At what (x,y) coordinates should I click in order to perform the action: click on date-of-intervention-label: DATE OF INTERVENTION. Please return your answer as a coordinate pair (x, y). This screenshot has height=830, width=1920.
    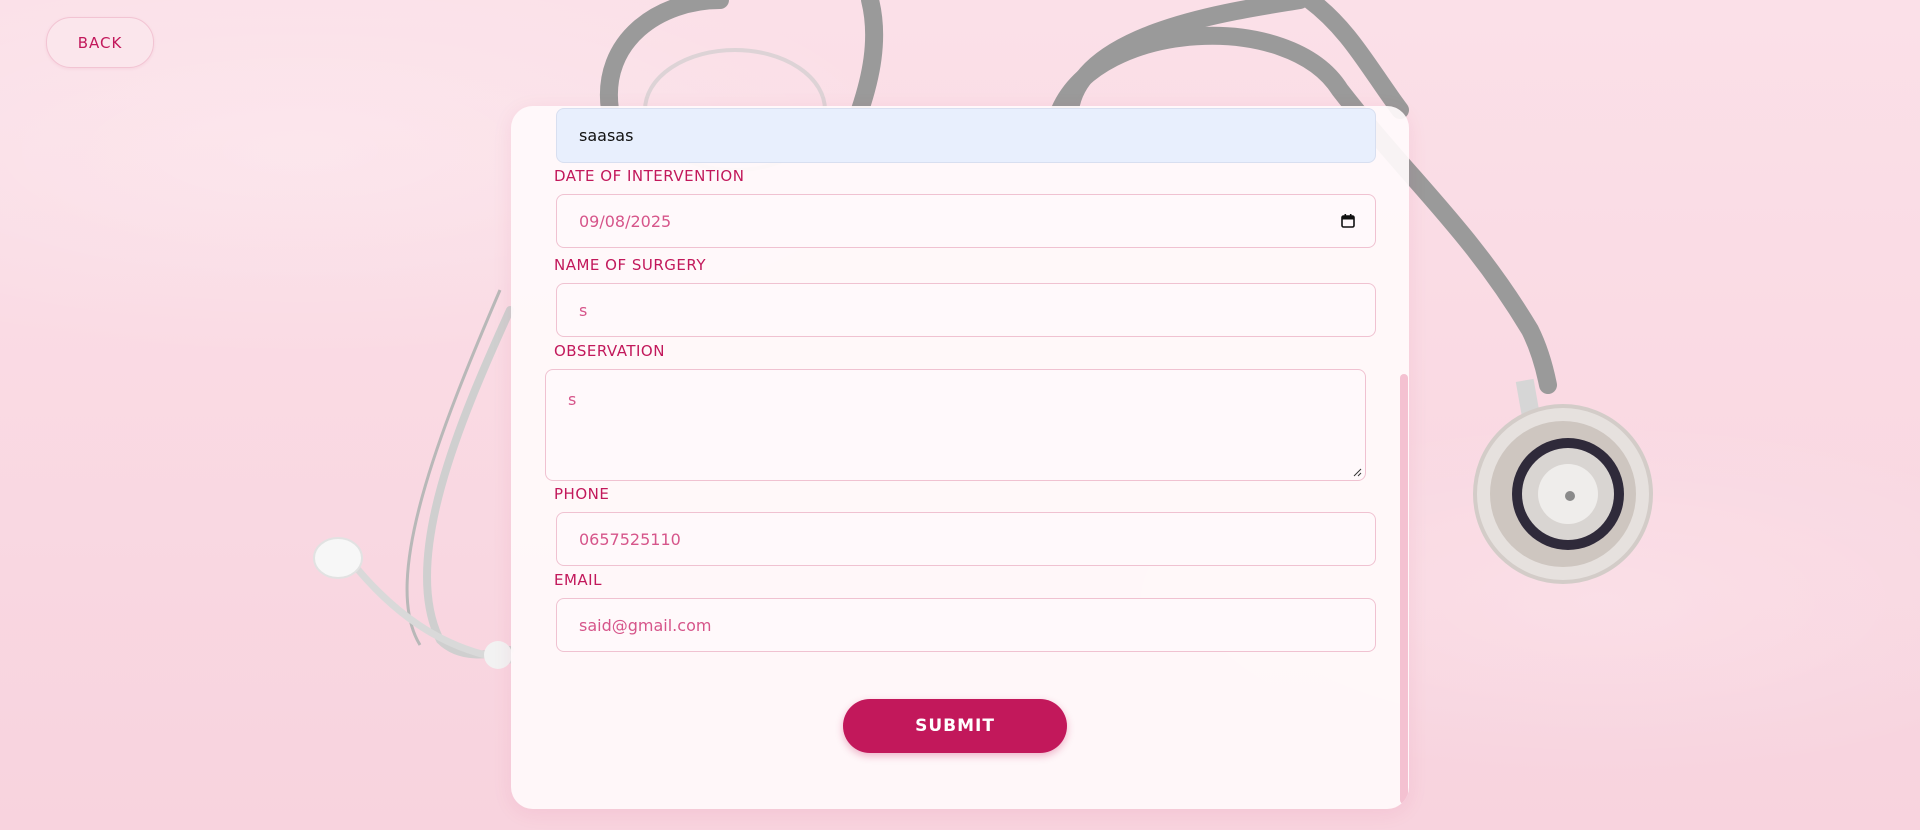
    Looking at the image, I should click on (649, 176).